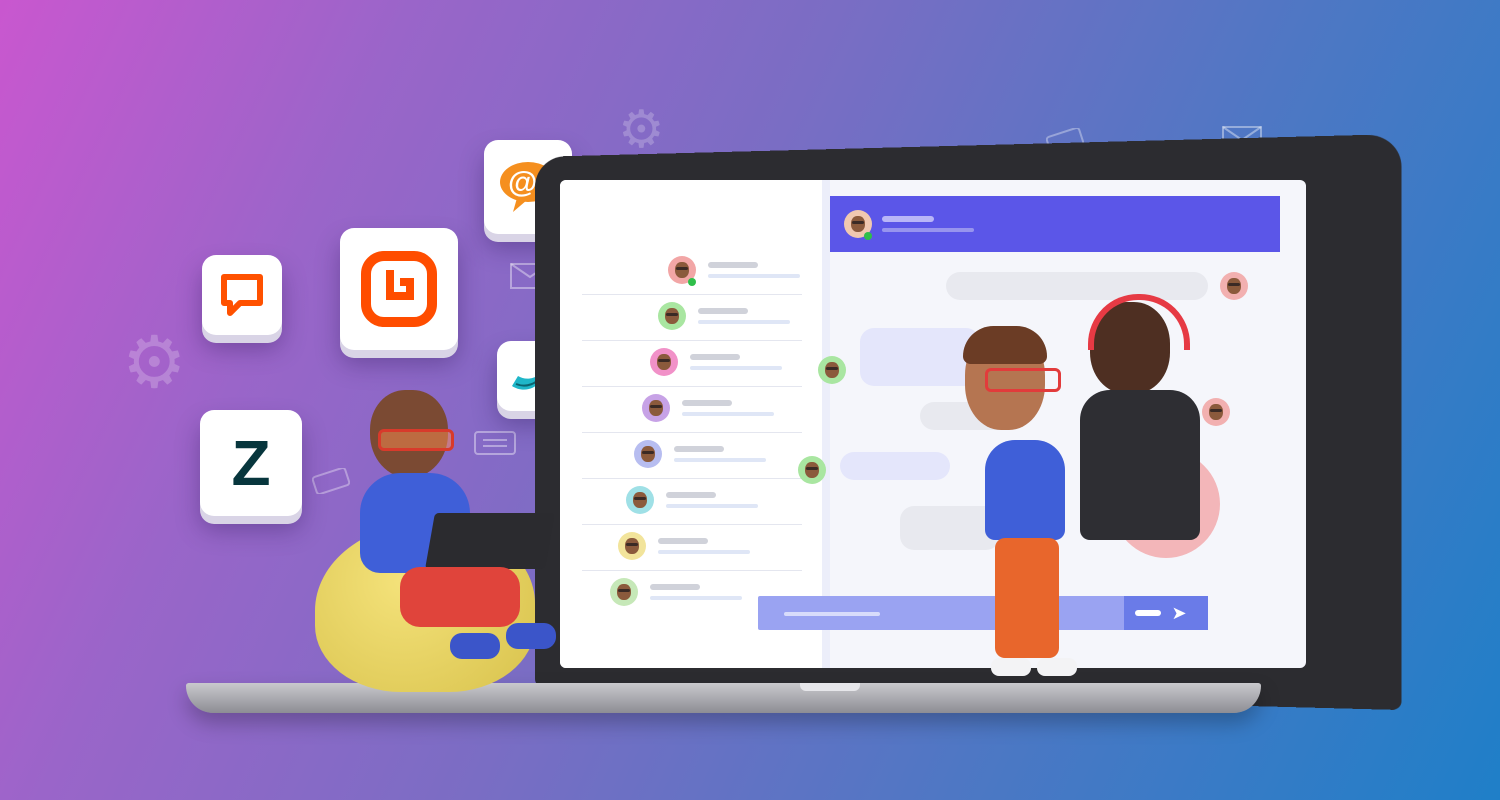 This screenshot has width=1500, height=800. Describe the element at coordinates (895, 466) in the screenshot. I see `message-bubble-incoming` at that location.